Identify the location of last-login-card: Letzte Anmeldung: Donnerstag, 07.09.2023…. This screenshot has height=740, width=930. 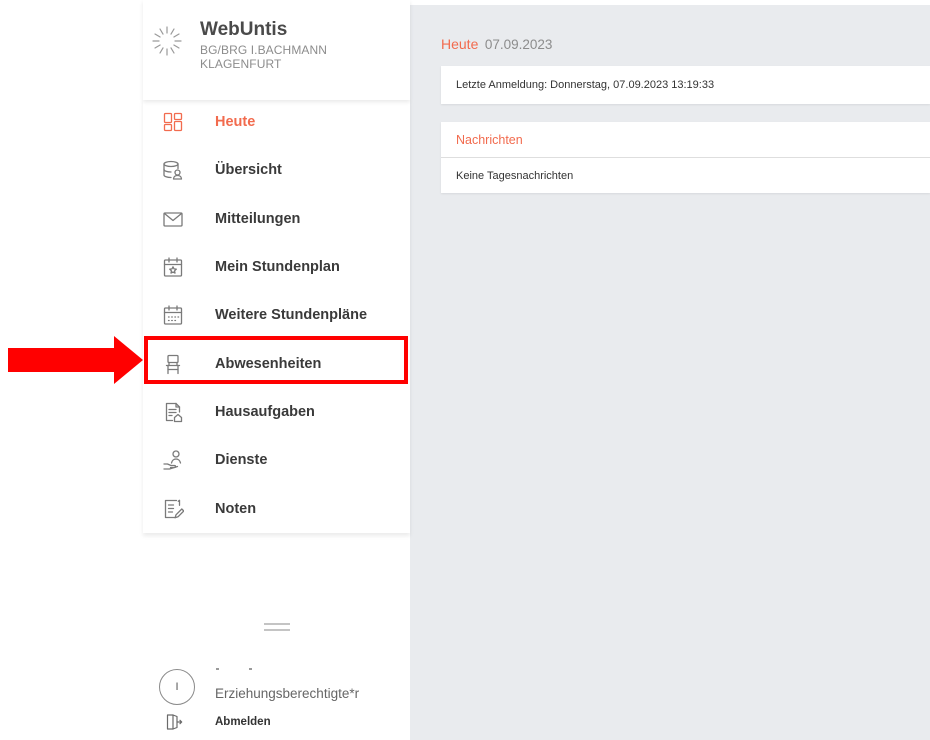
(685, 85).